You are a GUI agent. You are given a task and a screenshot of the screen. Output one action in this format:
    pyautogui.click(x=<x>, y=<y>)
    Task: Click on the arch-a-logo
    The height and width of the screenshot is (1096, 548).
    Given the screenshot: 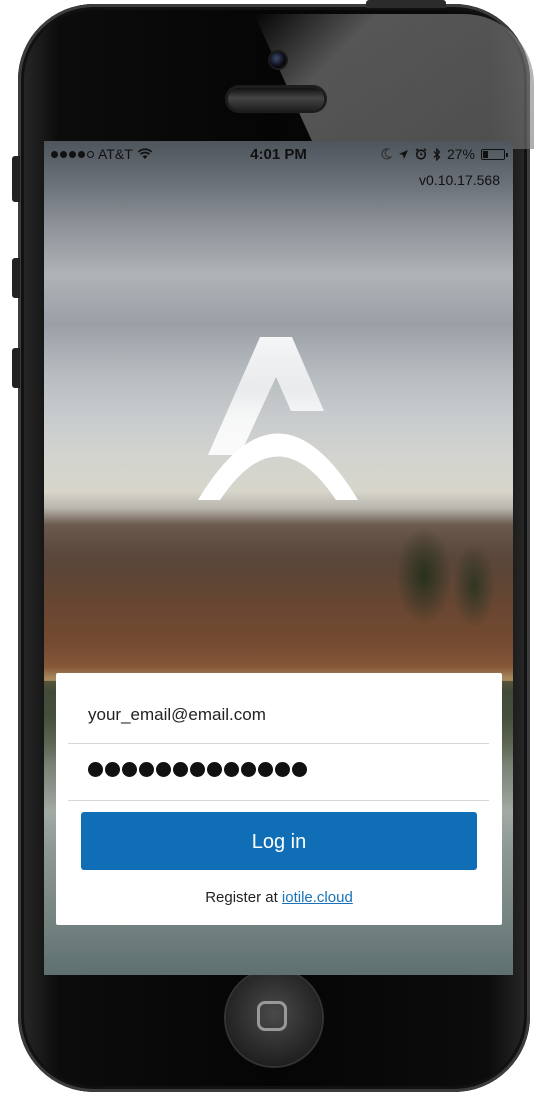 What is the action you would take?
    pyautogui.click(x=278, y=418)
    